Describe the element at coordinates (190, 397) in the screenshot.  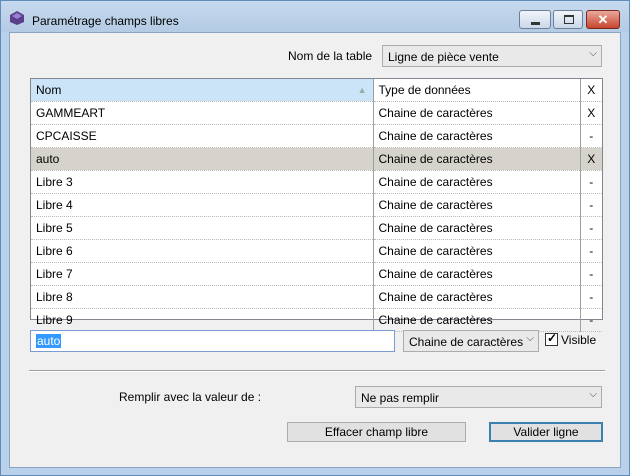
I see `fill-label: Remplir avec la valeur de :` at that location.